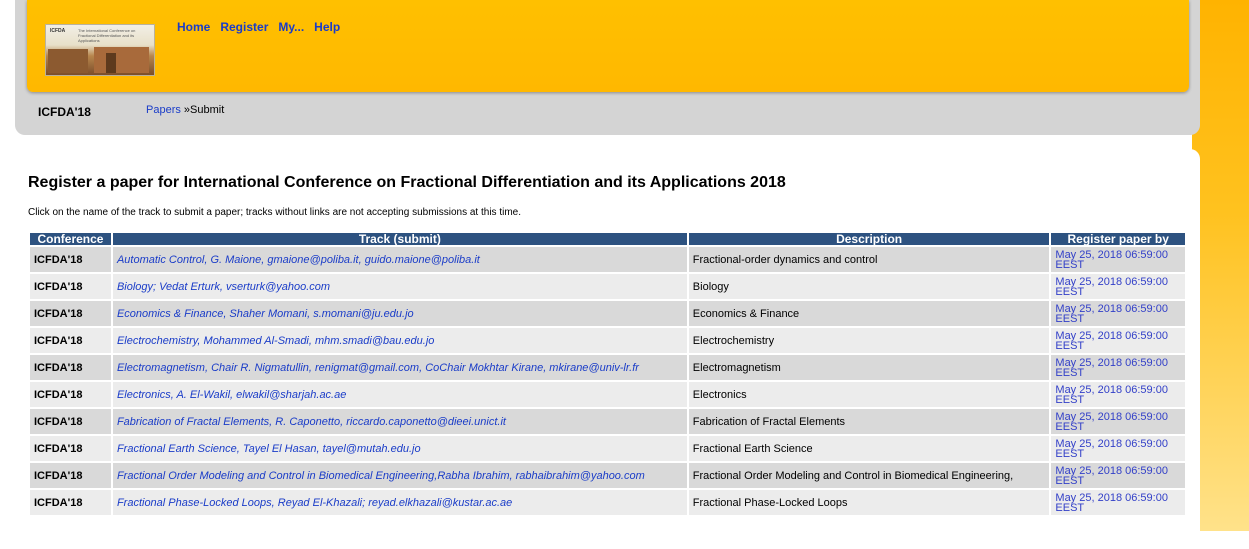  What do you see at coordinates (244, 27) in the screenshot?
I see `nav-register: Register` at bounding box center [244, 27].